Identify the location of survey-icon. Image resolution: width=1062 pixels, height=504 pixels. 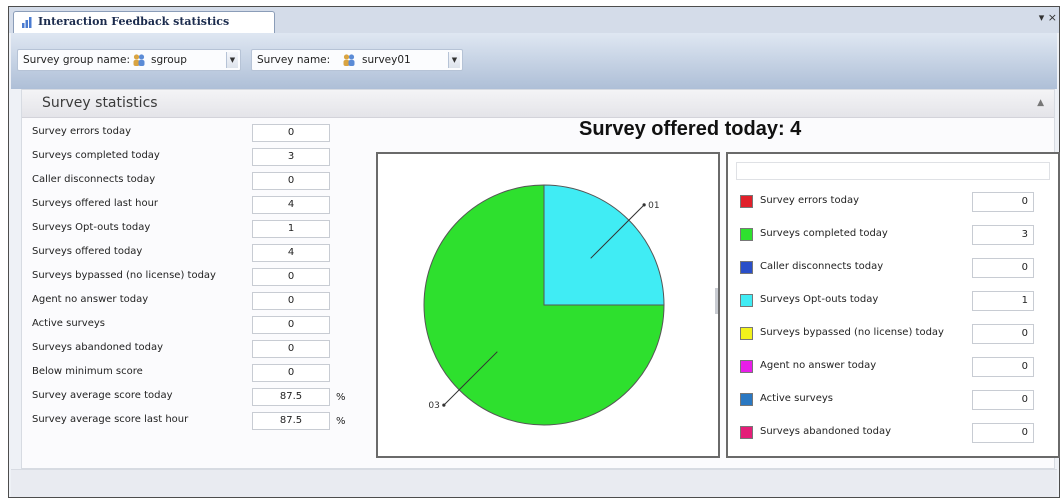
(349, 60).